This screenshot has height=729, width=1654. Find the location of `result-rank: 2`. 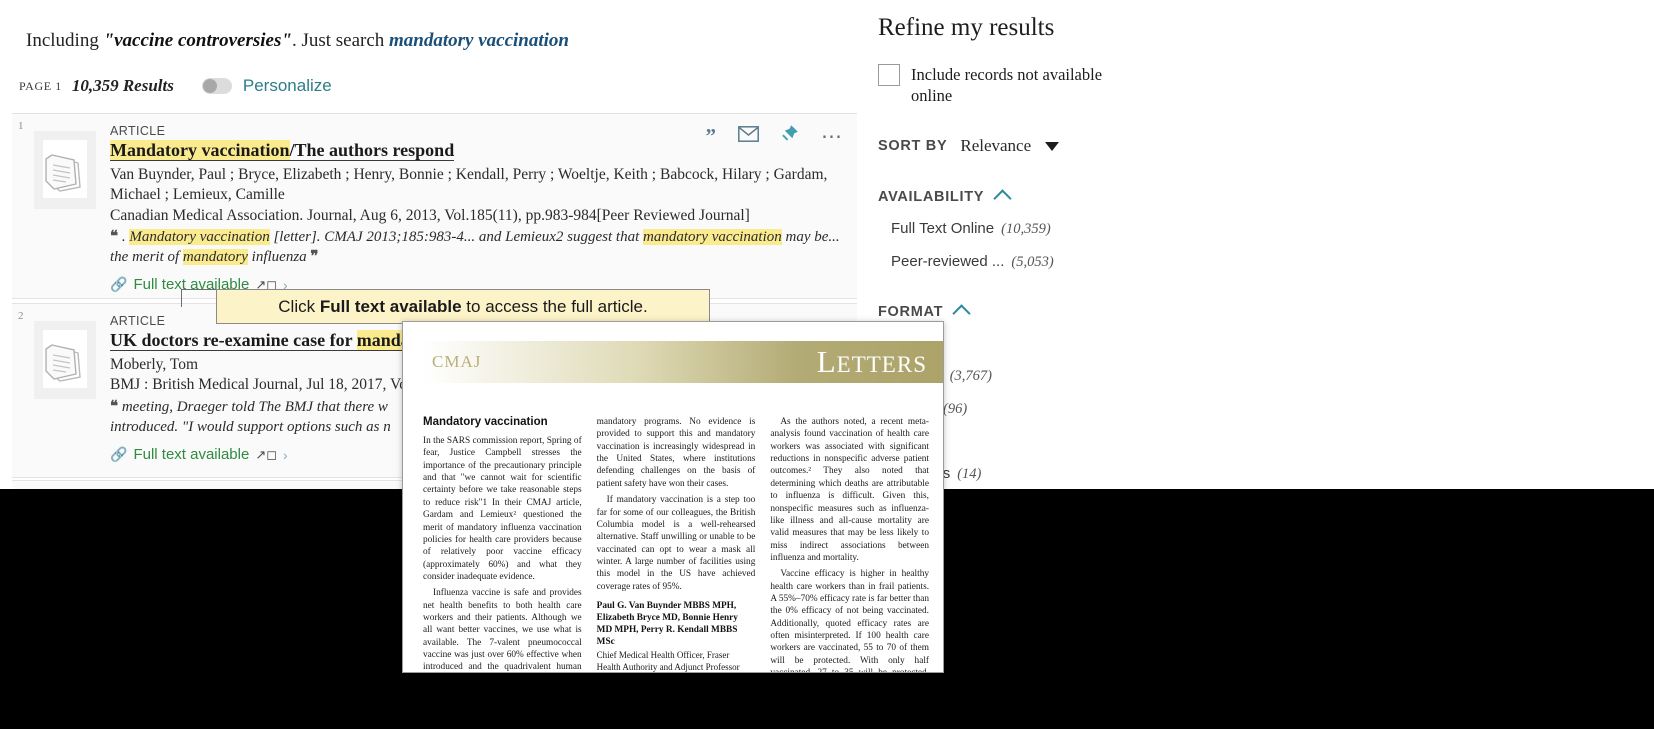

result-rank: 2 is located at coordinates (21, 316).